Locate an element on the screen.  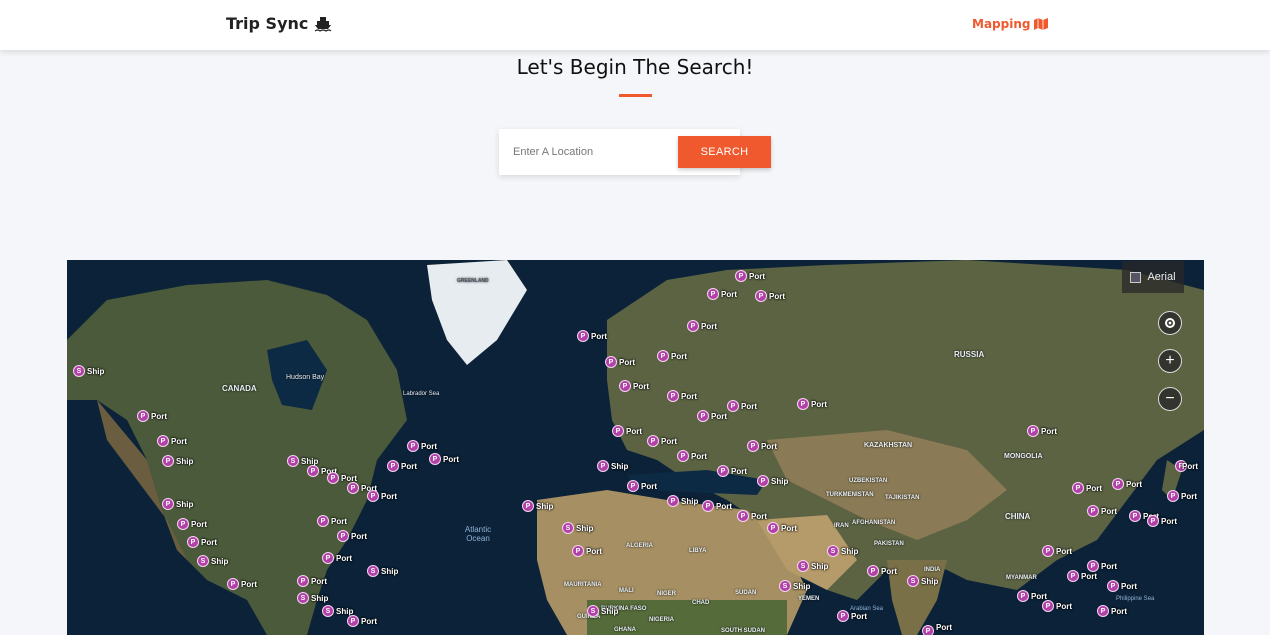
zoom-in-button: + is located at coordinates (1170, 361).